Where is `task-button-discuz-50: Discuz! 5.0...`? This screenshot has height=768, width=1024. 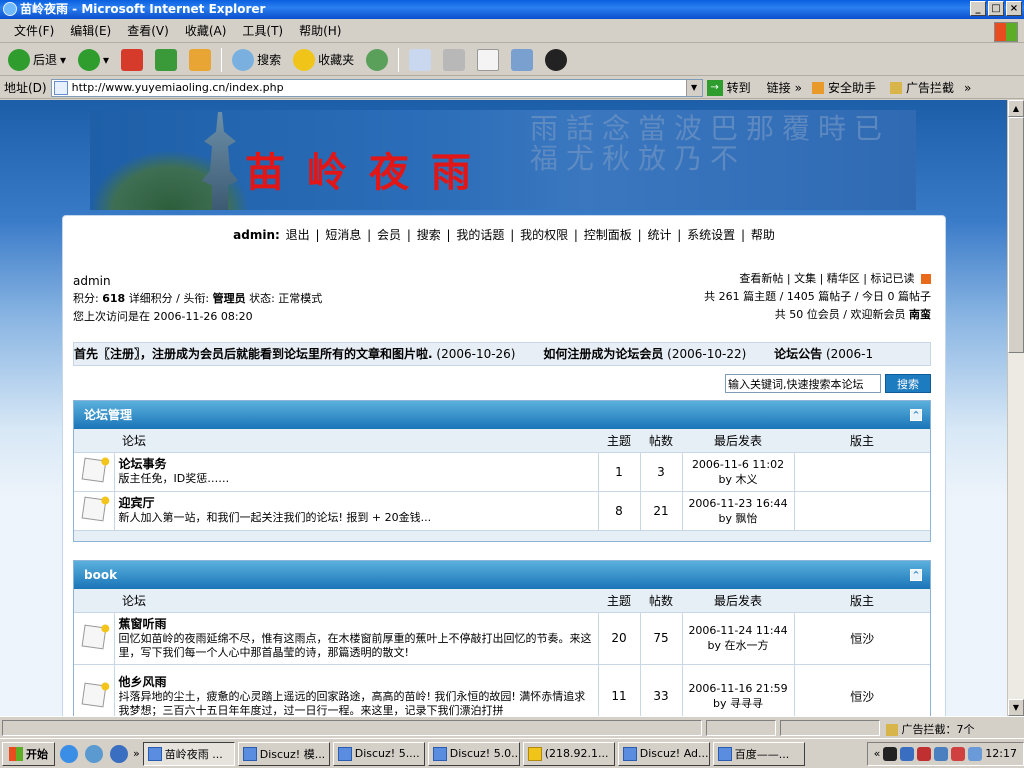
task-button-discuz-50: Discuz! 5.0... is located at coordinates (473, 753).